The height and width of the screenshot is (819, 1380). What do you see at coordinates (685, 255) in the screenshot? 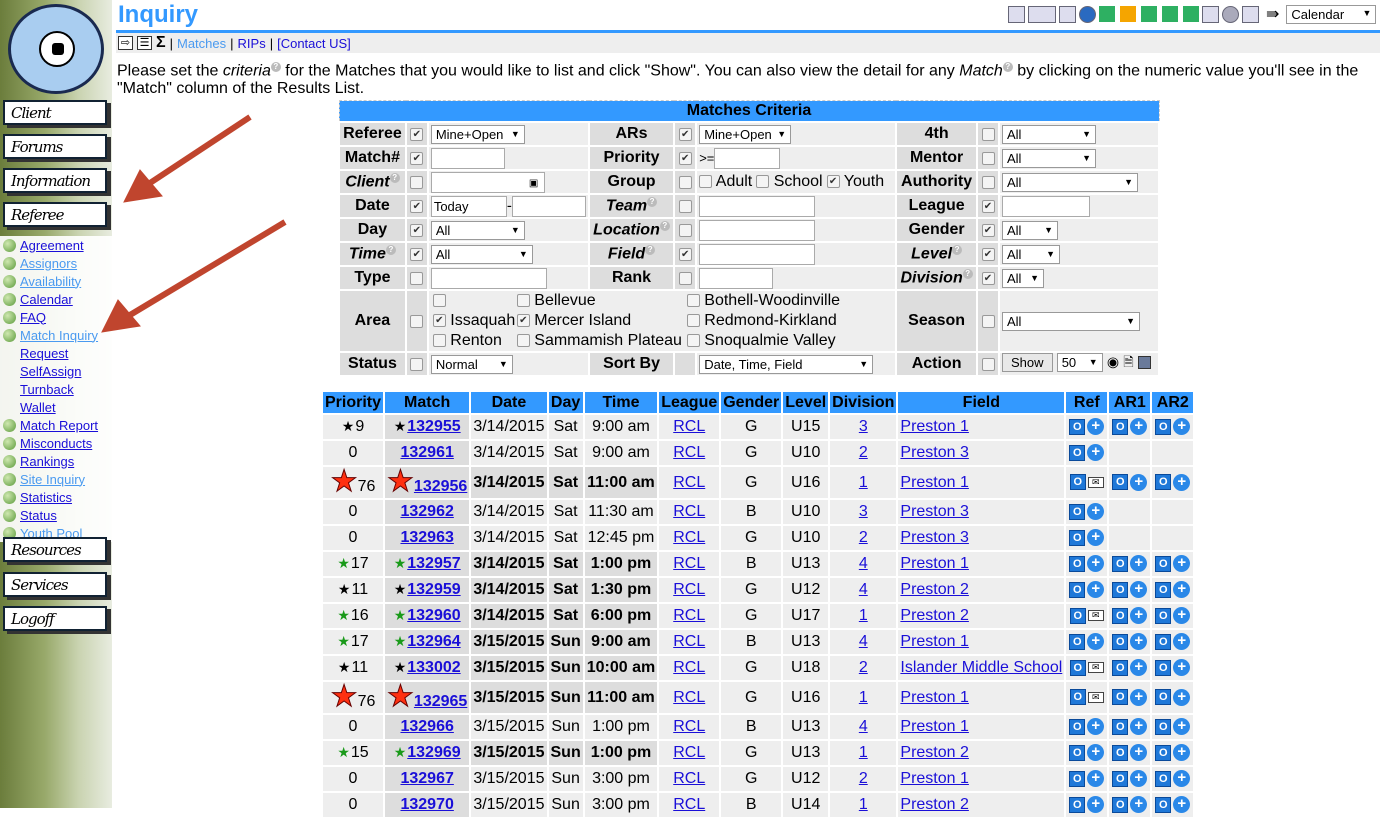
I see `field-checkbox: ✔` at bounding box center [685, 255].